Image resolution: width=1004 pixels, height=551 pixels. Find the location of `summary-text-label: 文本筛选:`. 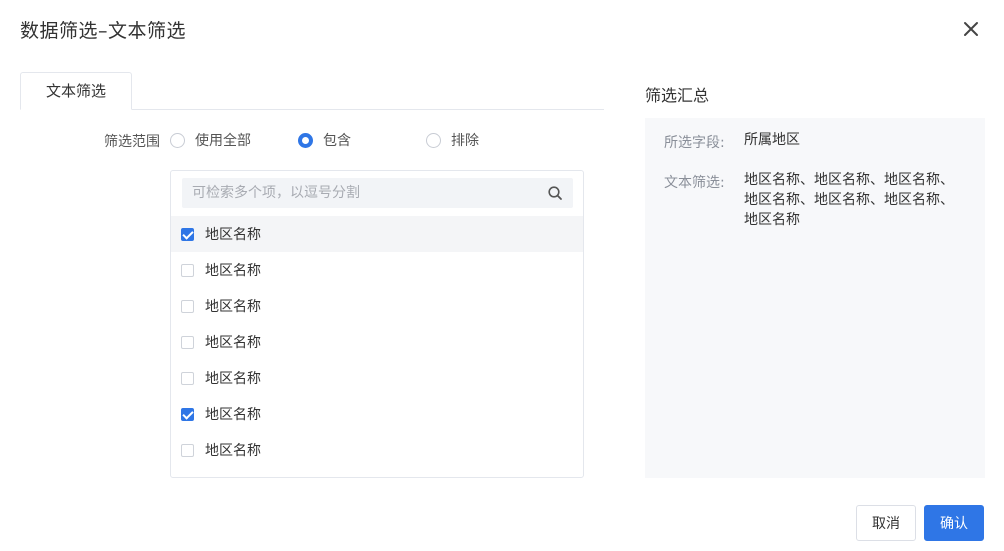

summary-text-label: 文本筛选: is located at coordinates (694, 183).